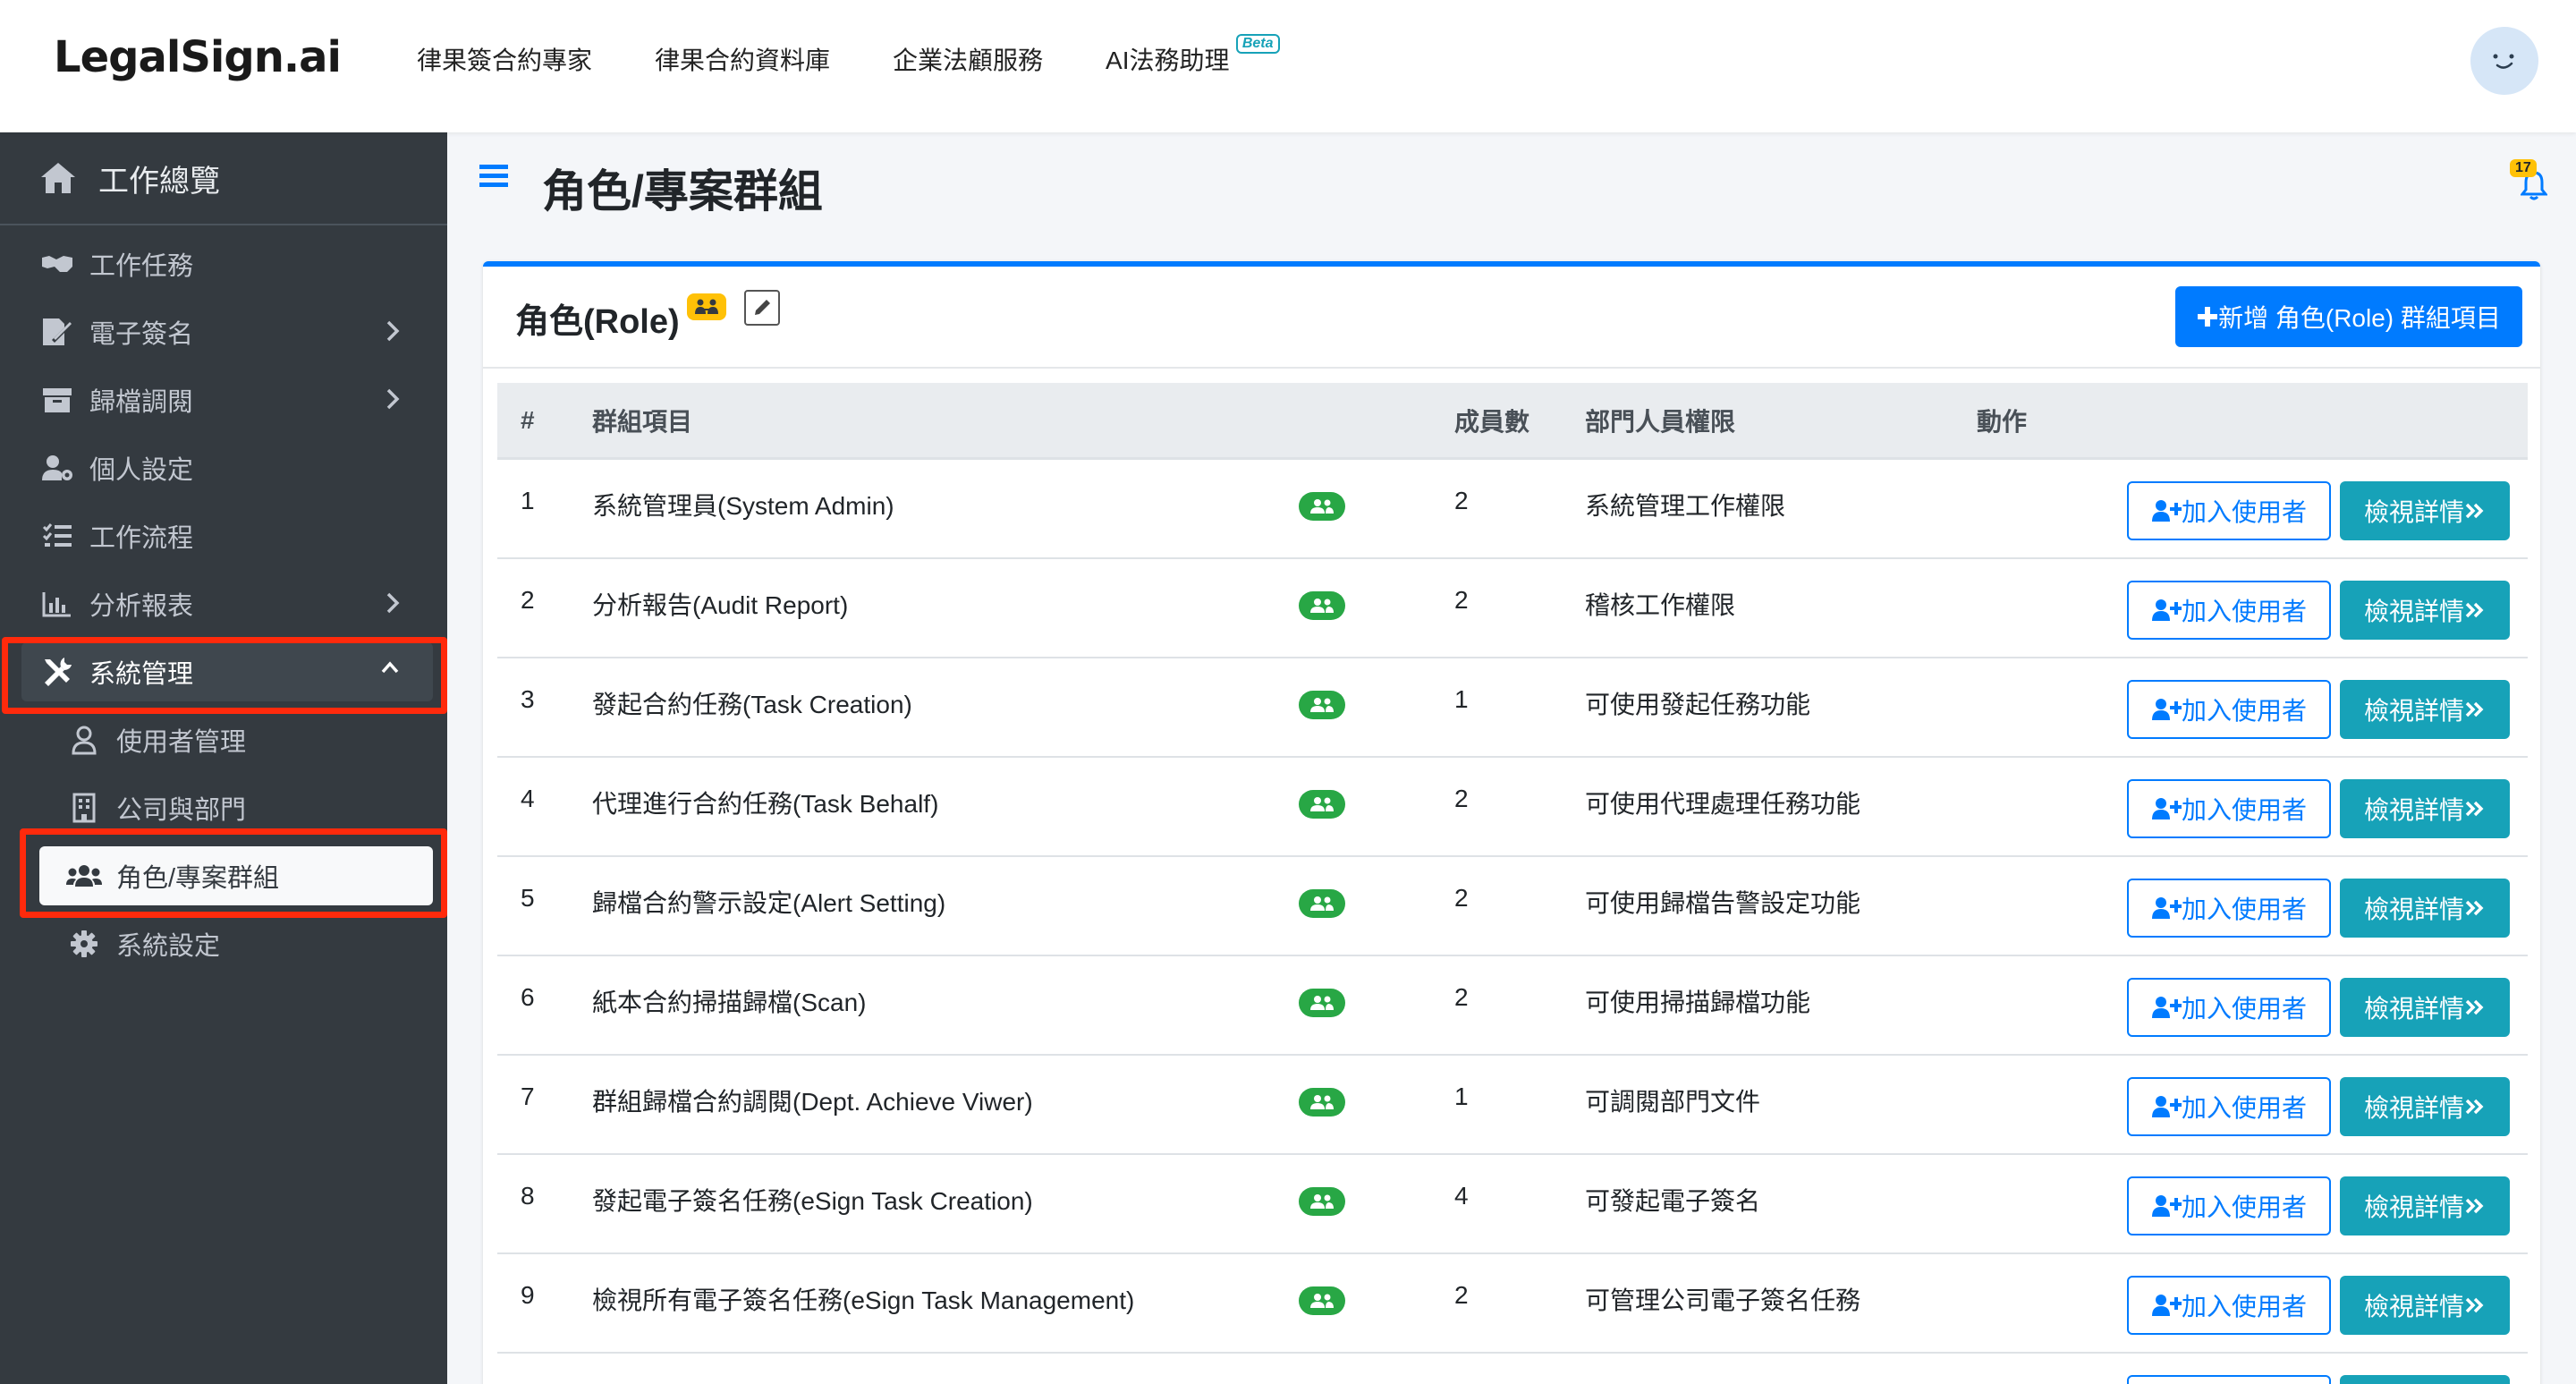  Describe the element at coordinates (141, 334) in the screenshot. I see `sidebar-item-label: 電子簽名` at that location.